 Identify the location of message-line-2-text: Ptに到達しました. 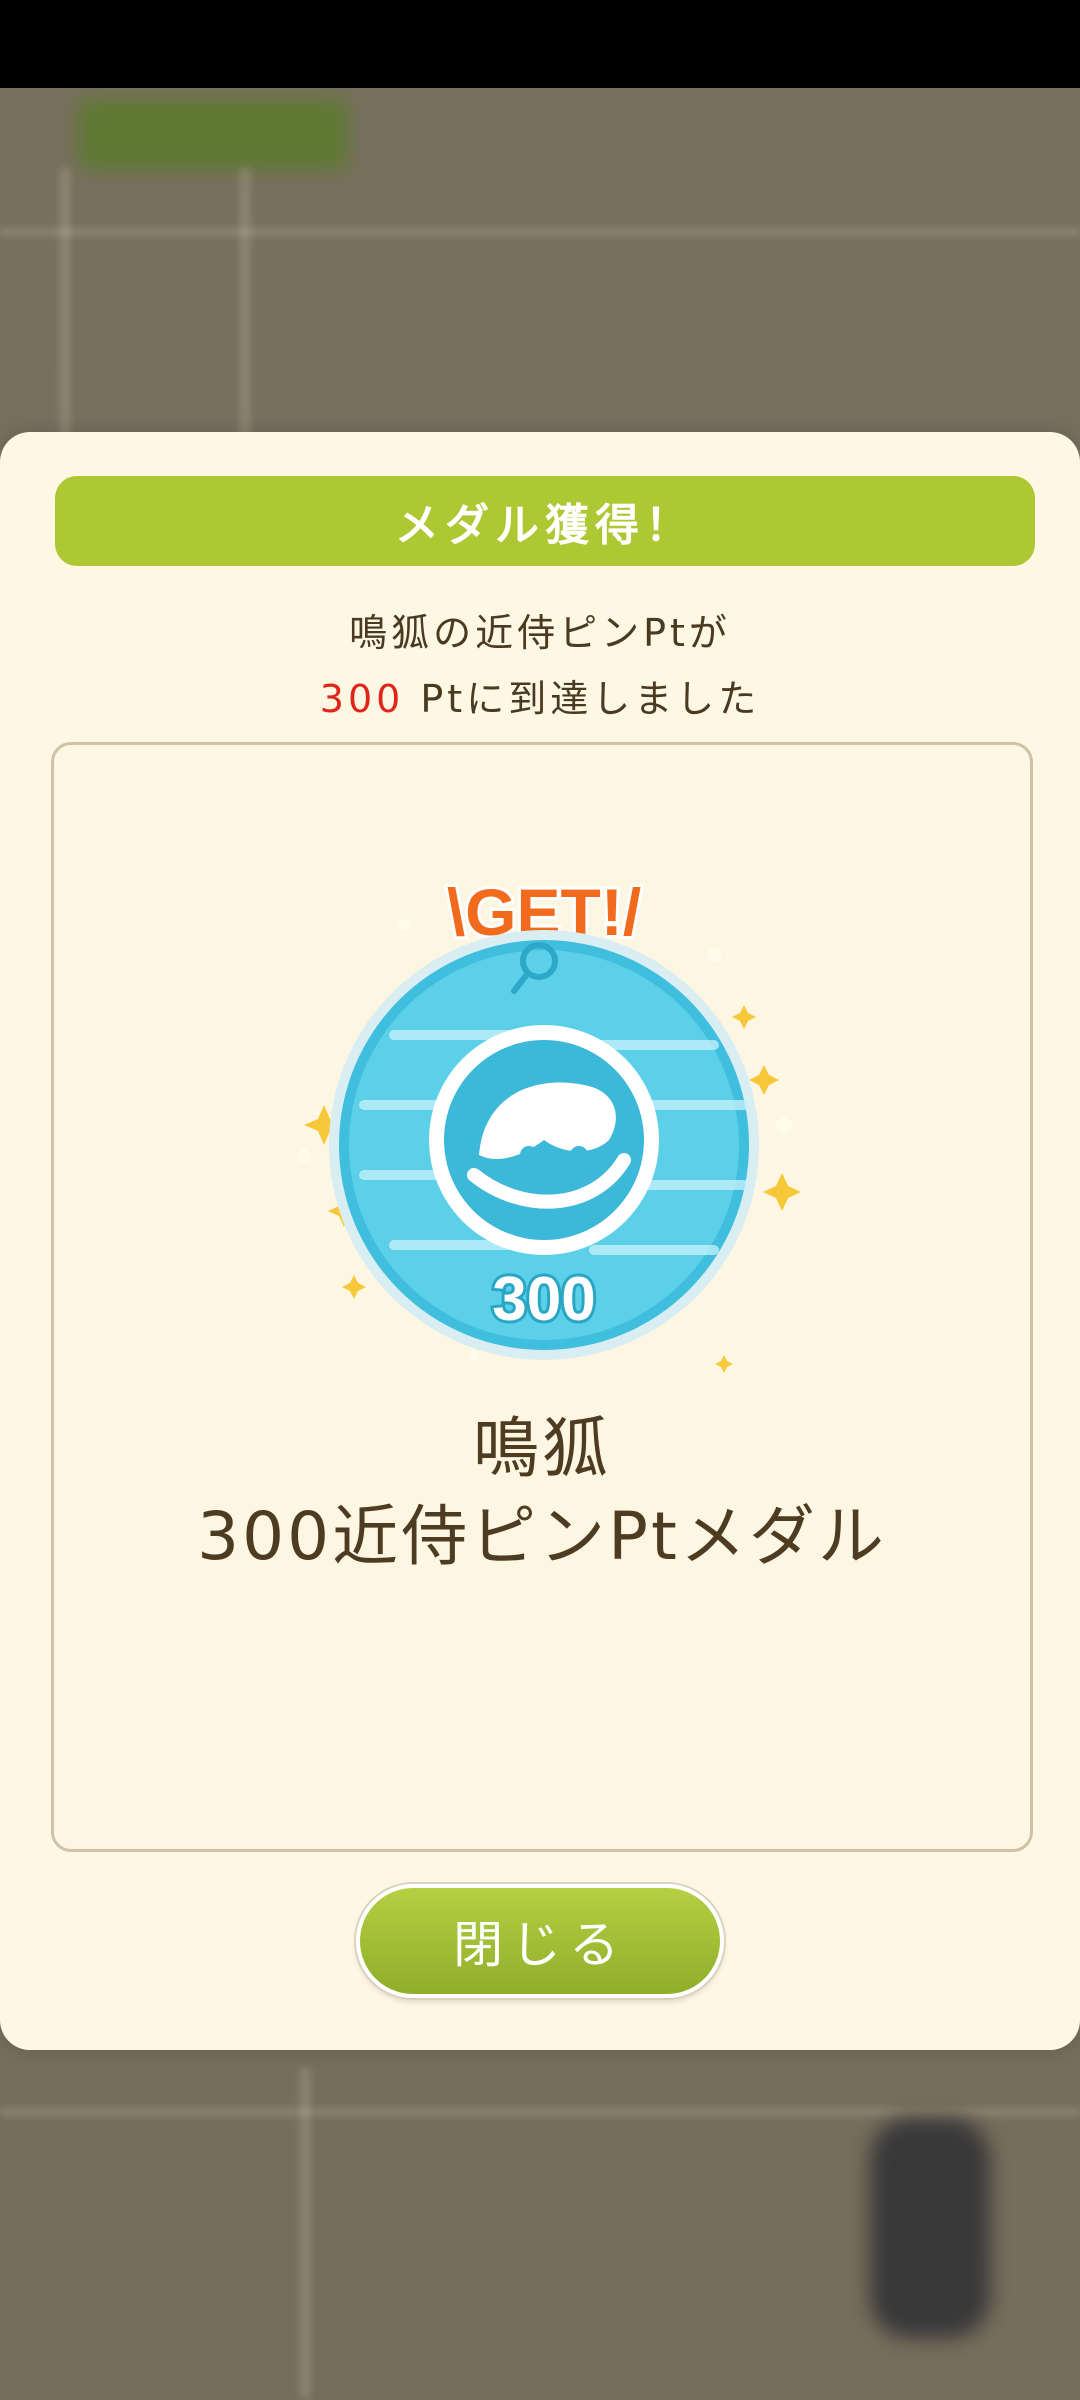
(582, 699).